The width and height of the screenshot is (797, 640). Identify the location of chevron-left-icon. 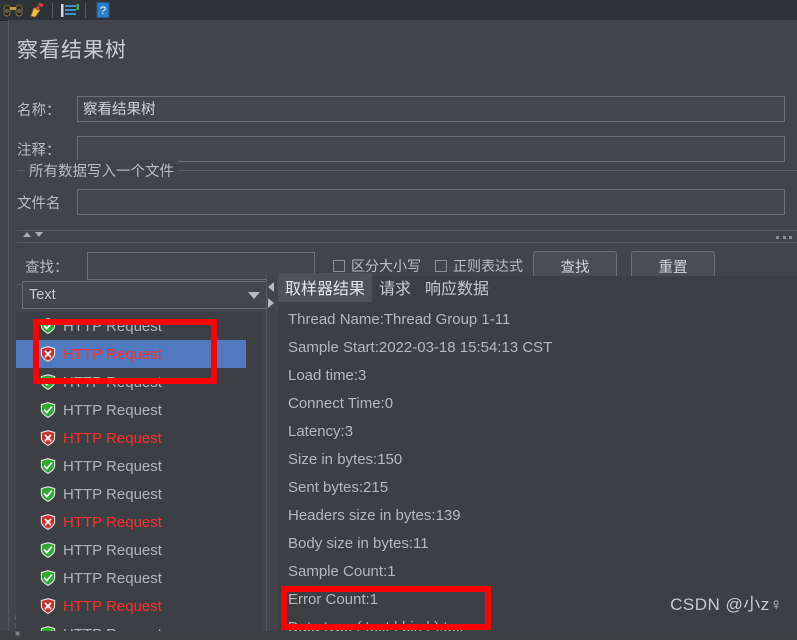
(271, 287).